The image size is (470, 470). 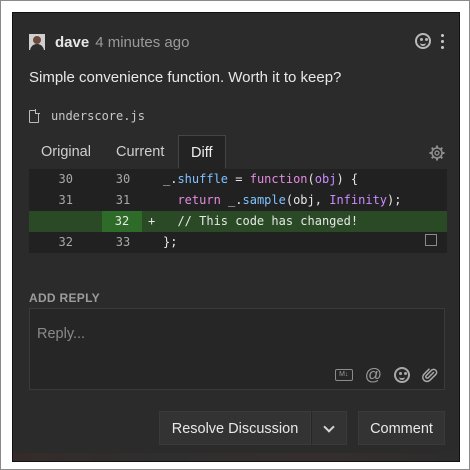 I want to click on code-token: (, so click(x=311, y=179).